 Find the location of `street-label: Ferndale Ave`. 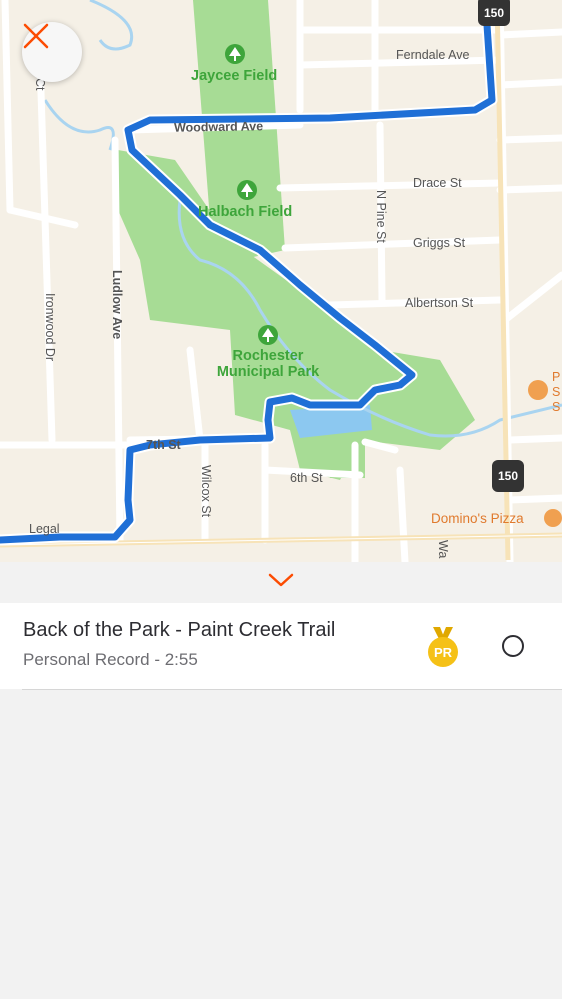

street-label: Ferndale Ave is located at coordinates (433, 55).